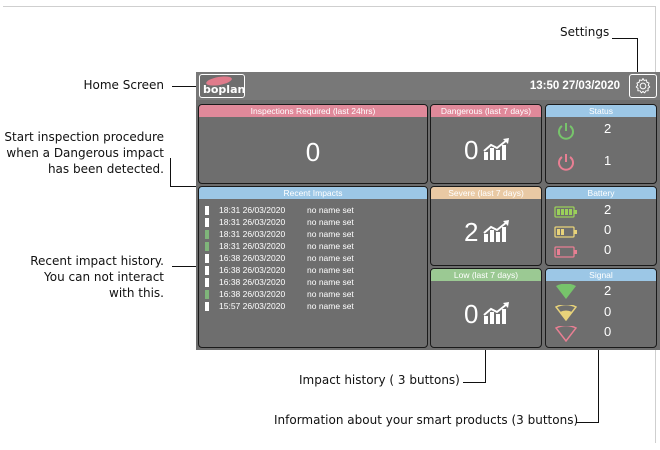 The image size is (660, 450). What do you see at coordinates (379, 380) in the screenshot?
I see `callout-impact-history: Impact history ( 3 buttons)` at bounding box center [379, 380].